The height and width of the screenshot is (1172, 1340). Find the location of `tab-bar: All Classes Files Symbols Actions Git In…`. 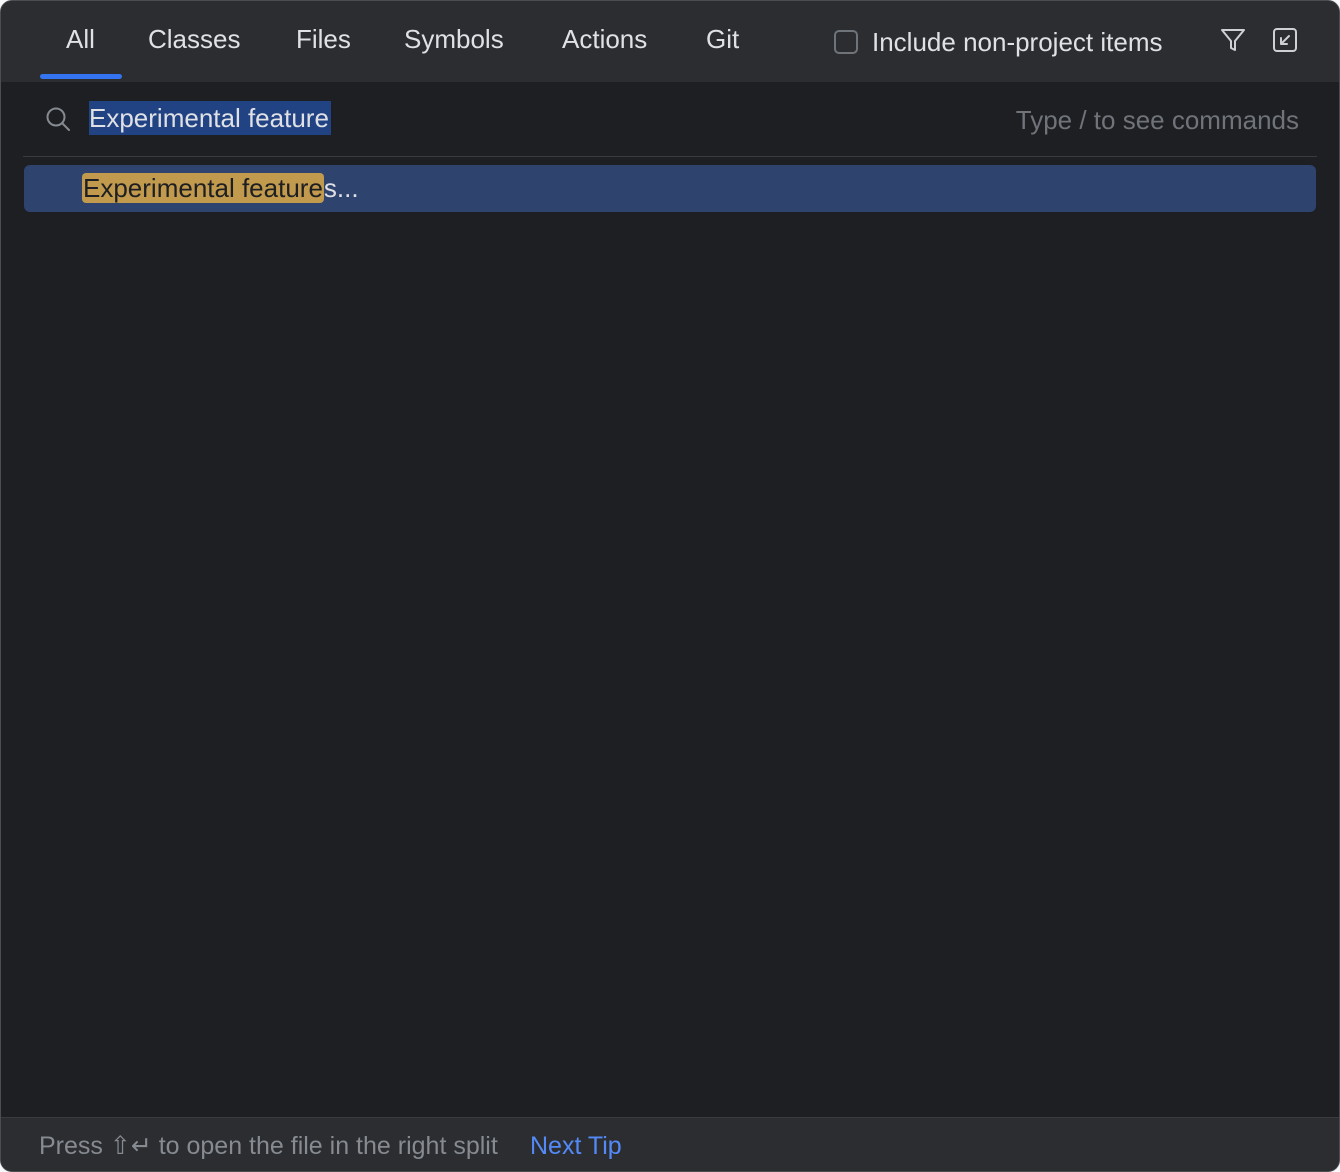

tab-bar: All Classes Files Symbols Actions Git In… is located at coordinates (670, 41).